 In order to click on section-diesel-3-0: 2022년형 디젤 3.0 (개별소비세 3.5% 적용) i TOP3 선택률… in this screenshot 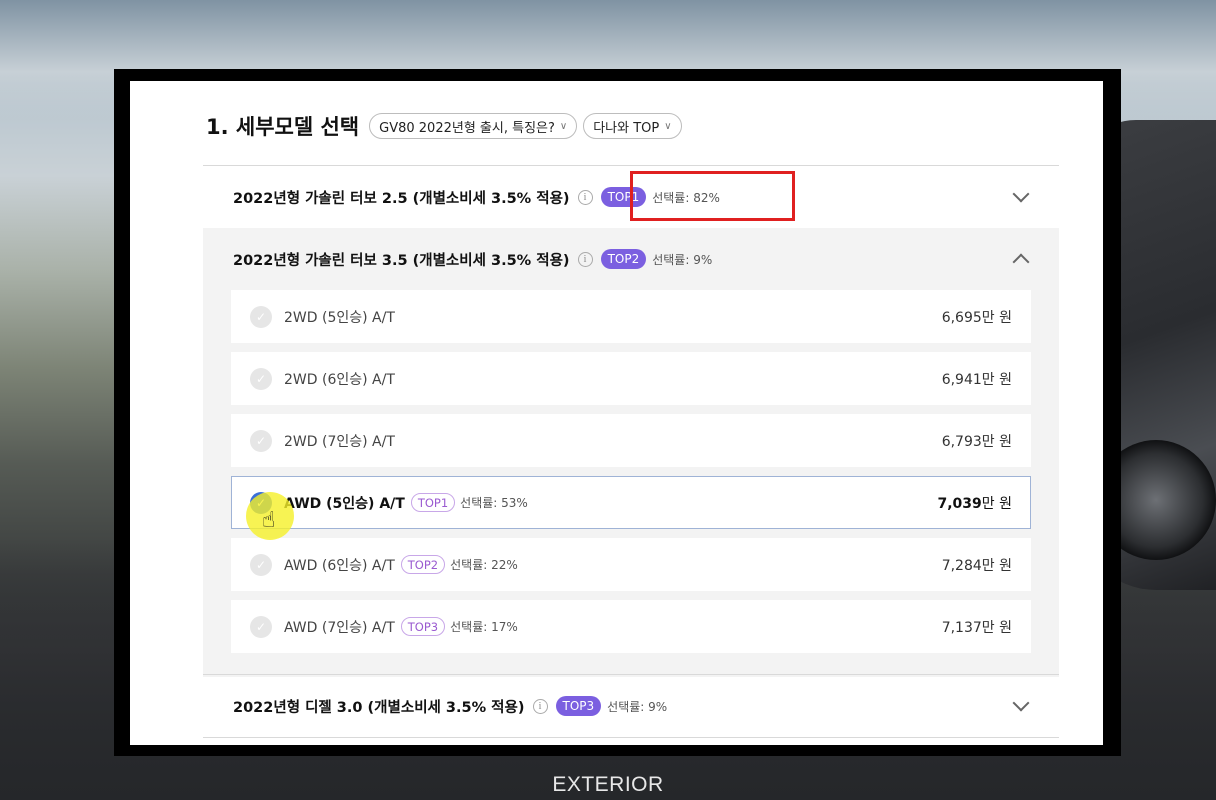, I will do `click(631, 706)`.